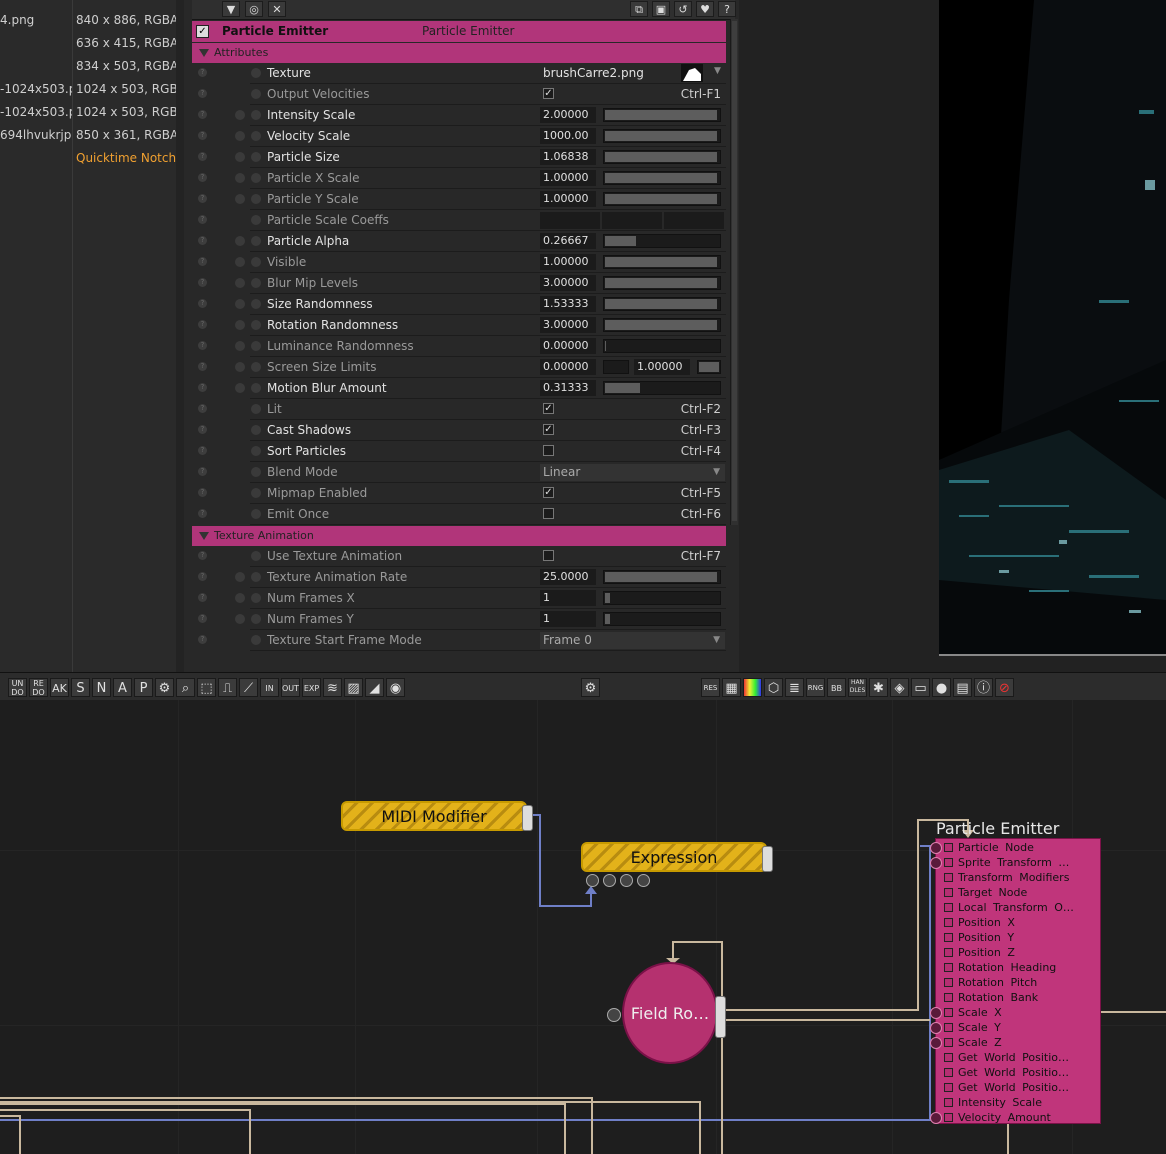 The width and height of the screenshot is (1166, 1154). What do you see at coordinates (204, 536) in the screenshot?
I see `collapse-arrow-icon` at bounding box center [204, 536].